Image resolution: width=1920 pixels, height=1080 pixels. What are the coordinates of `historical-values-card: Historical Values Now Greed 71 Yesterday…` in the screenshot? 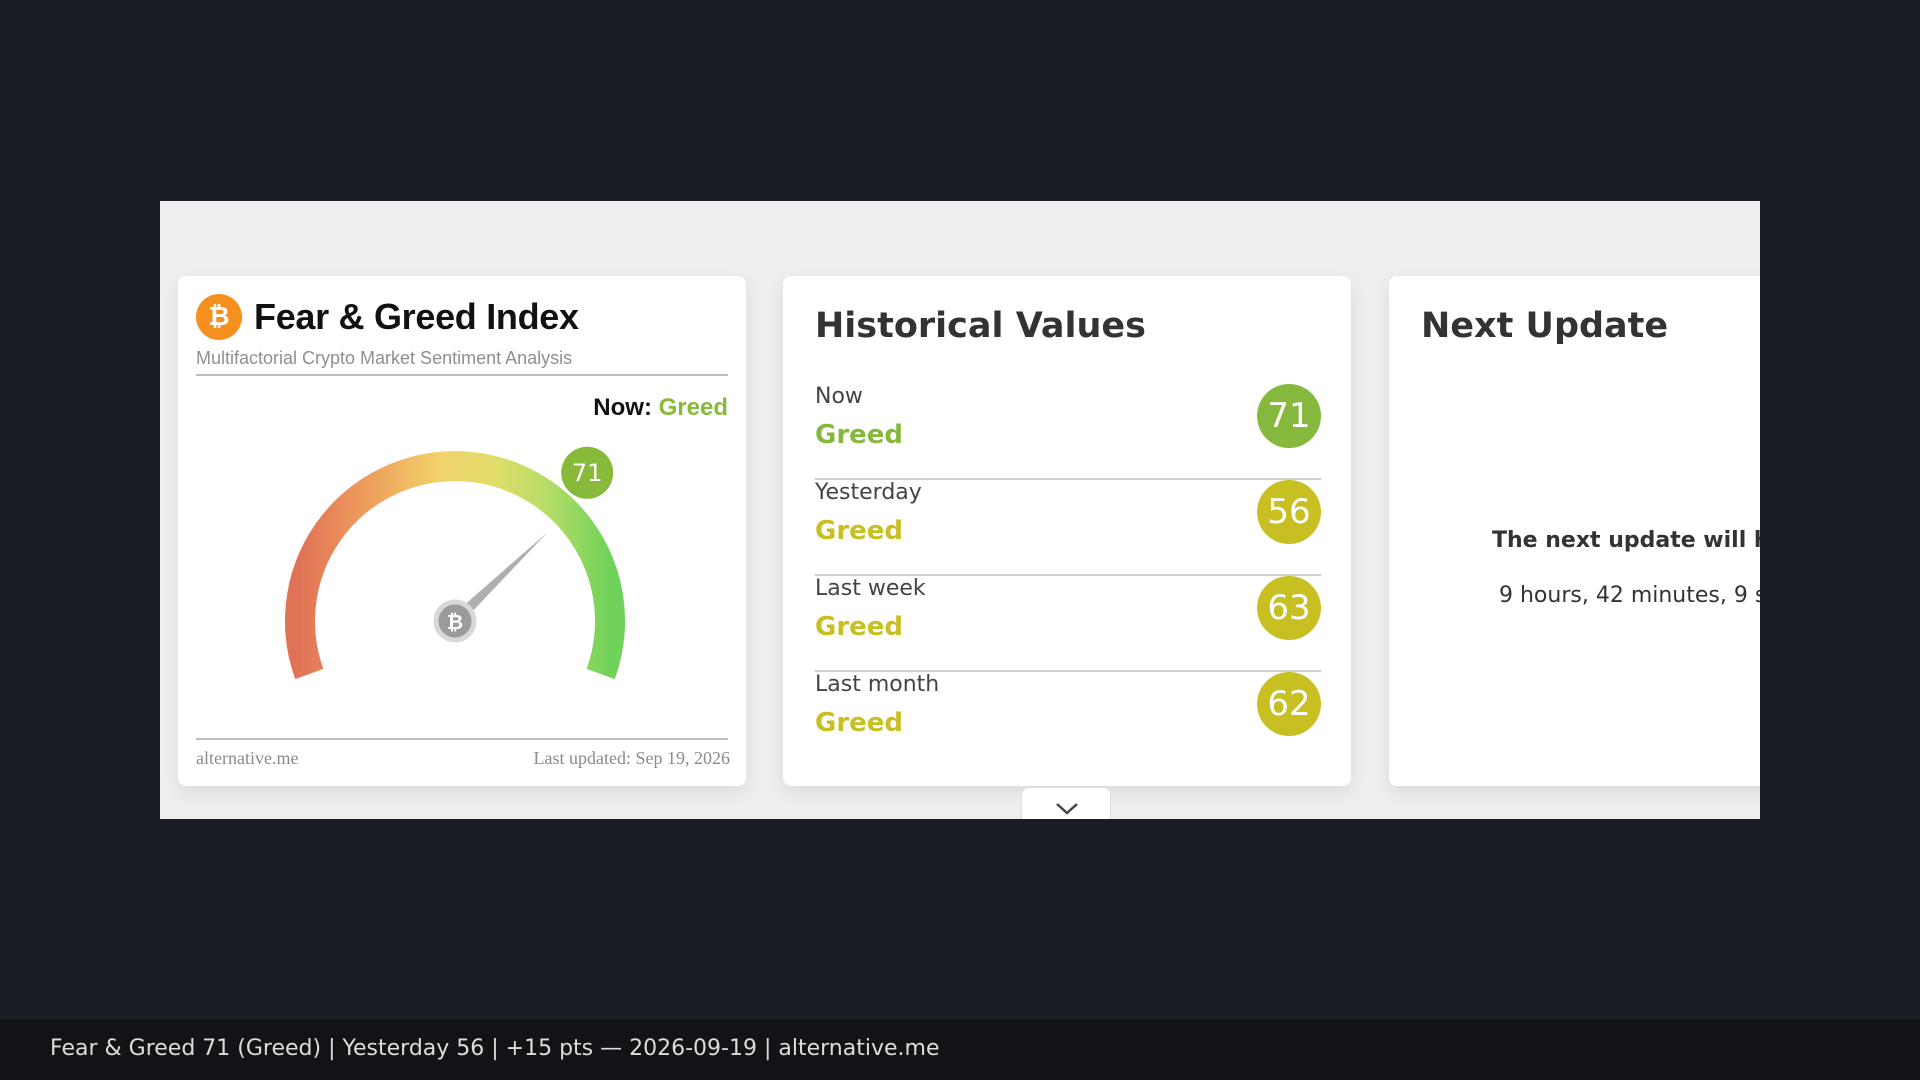 It's located at (1067, 531).